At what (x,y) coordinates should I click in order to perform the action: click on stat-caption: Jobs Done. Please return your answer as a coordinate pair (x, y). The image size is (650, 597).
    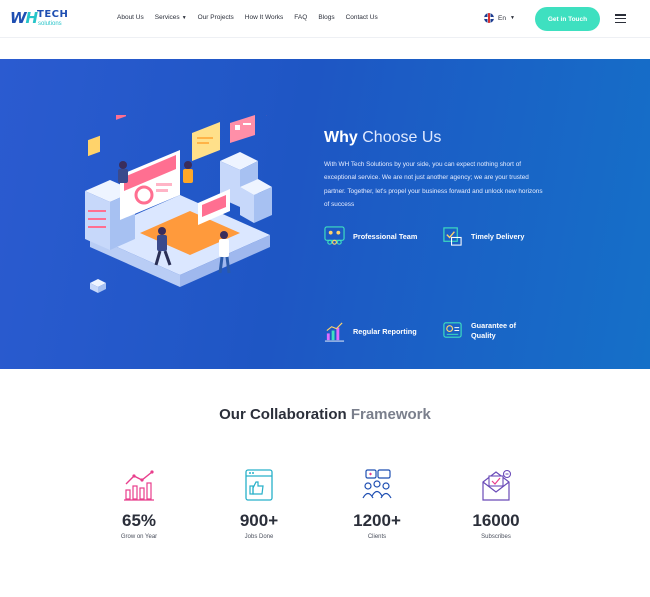
    Looking at the image, I should click on (259, 537).